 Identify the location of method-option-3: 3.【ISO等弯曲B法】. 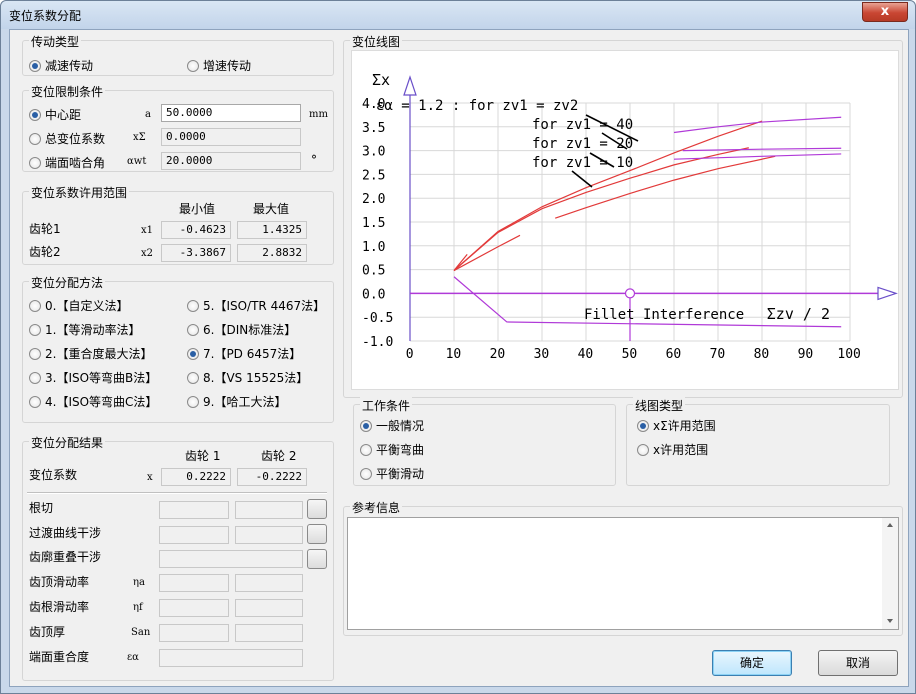
(93, 377).